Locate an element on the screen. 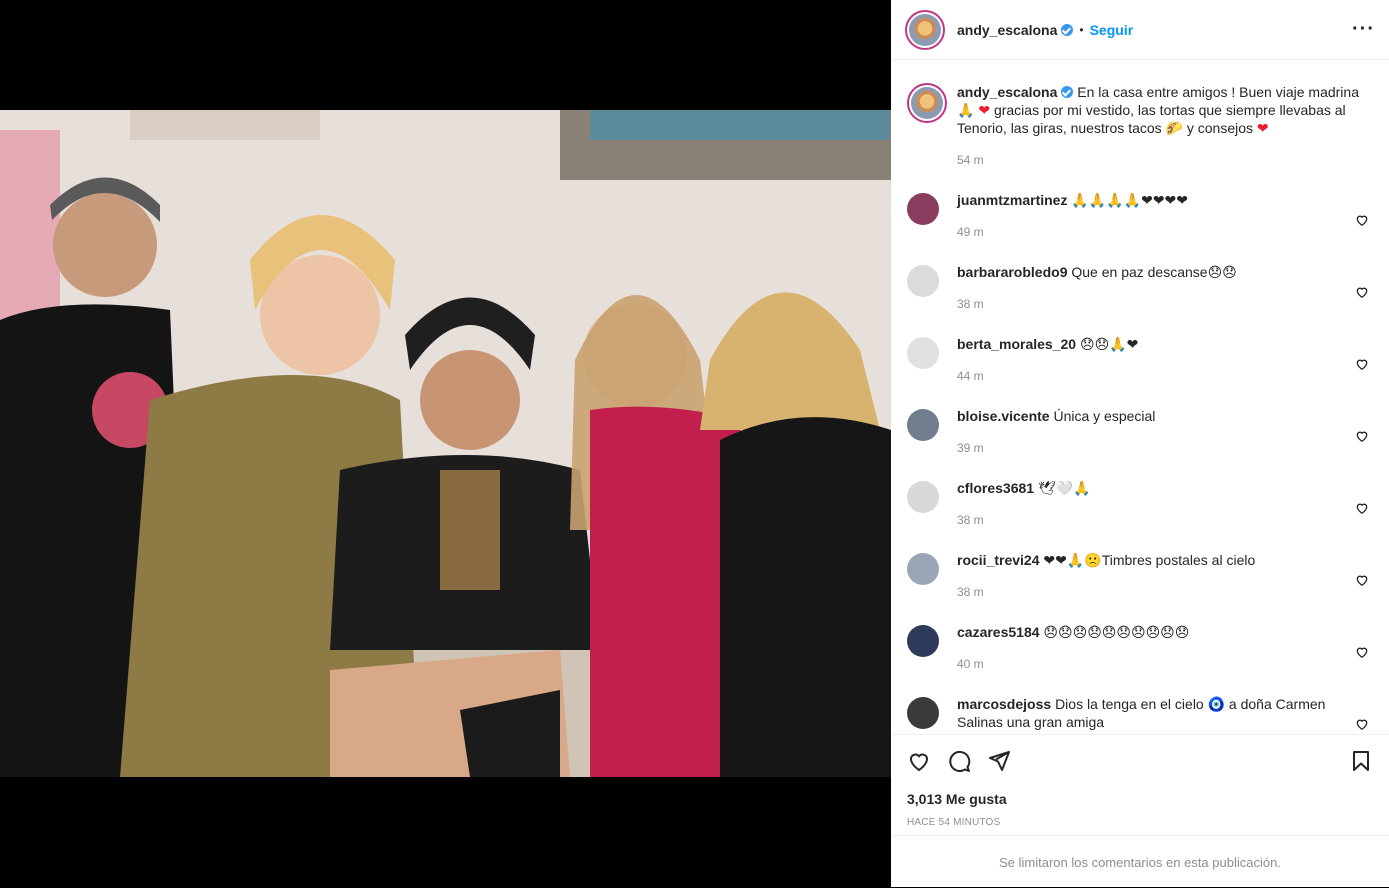  author-avatar is located at coordinates (925, 29).